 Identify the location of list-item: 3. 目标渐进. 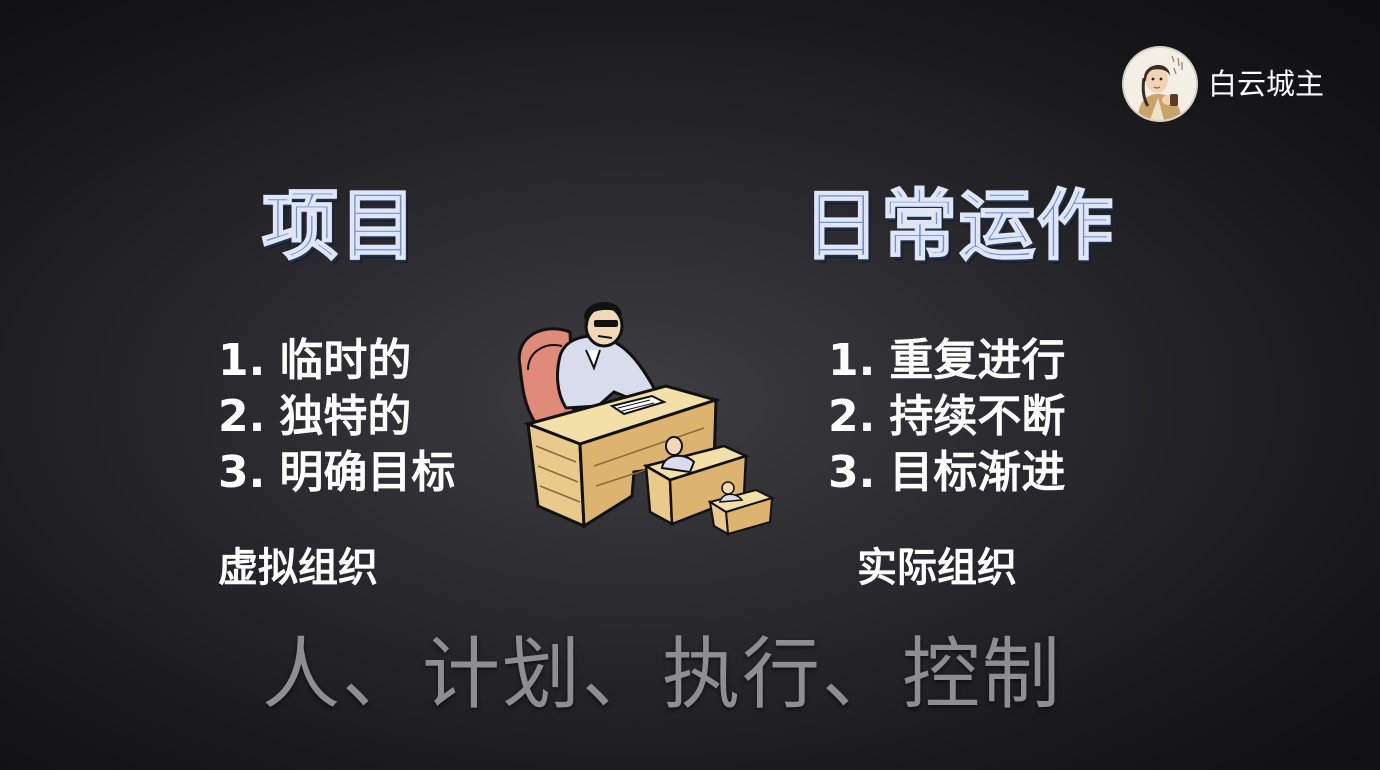
(946, 473).